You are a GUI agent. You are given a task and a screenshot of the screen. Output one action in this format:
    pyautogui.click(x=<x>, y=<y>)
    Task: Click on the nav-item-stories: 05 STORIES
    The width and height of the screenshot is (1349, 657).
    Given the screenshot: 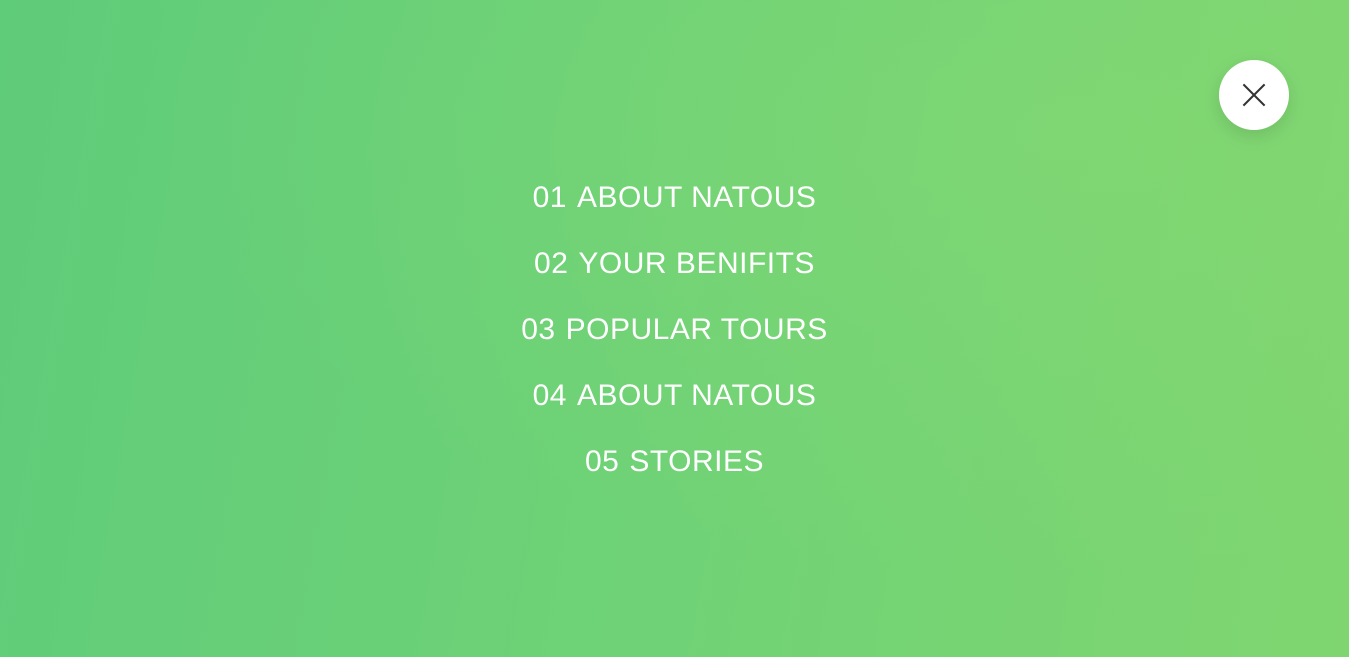 What is the action you would take?
    pyautogui.click(x=674, y=469)
    